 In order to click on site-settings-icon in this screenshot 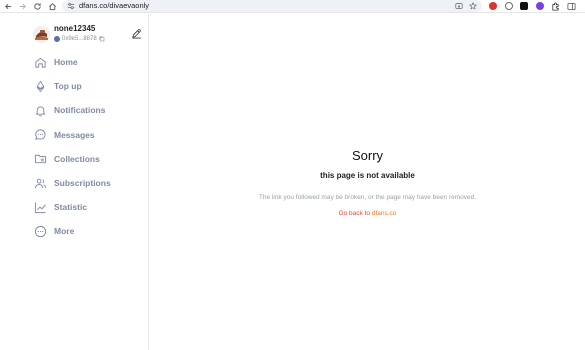, I will do `click(71, 6)`.